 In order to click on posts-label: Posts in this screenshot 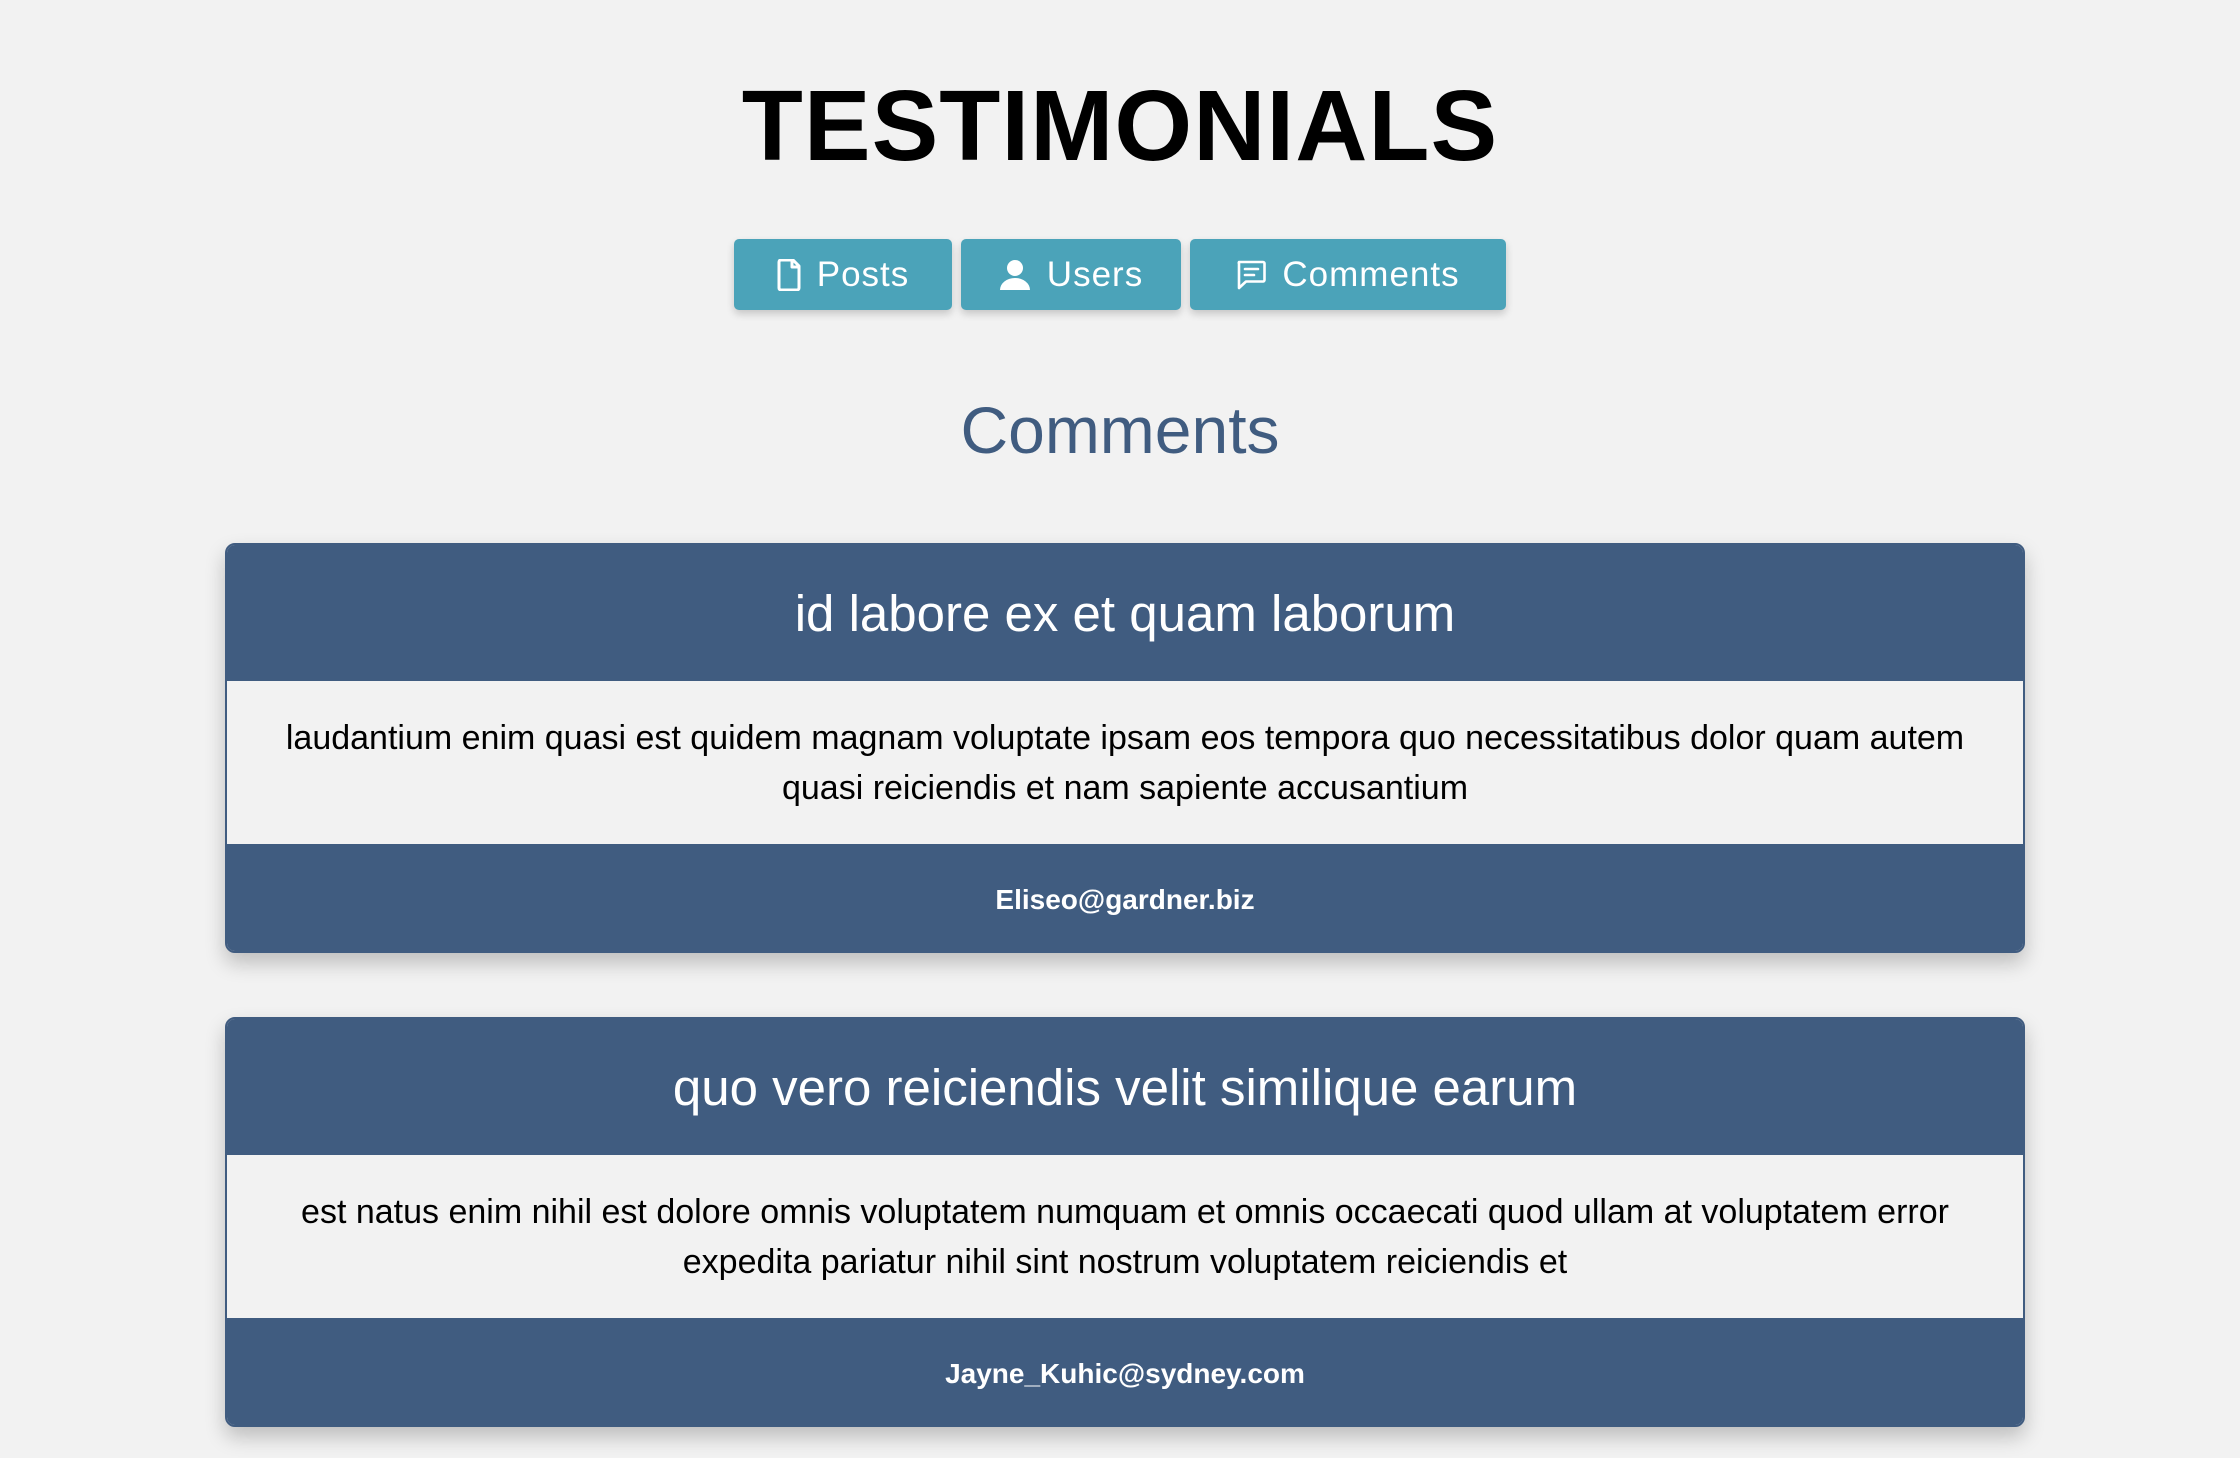, I will do `click(863, 274)`.